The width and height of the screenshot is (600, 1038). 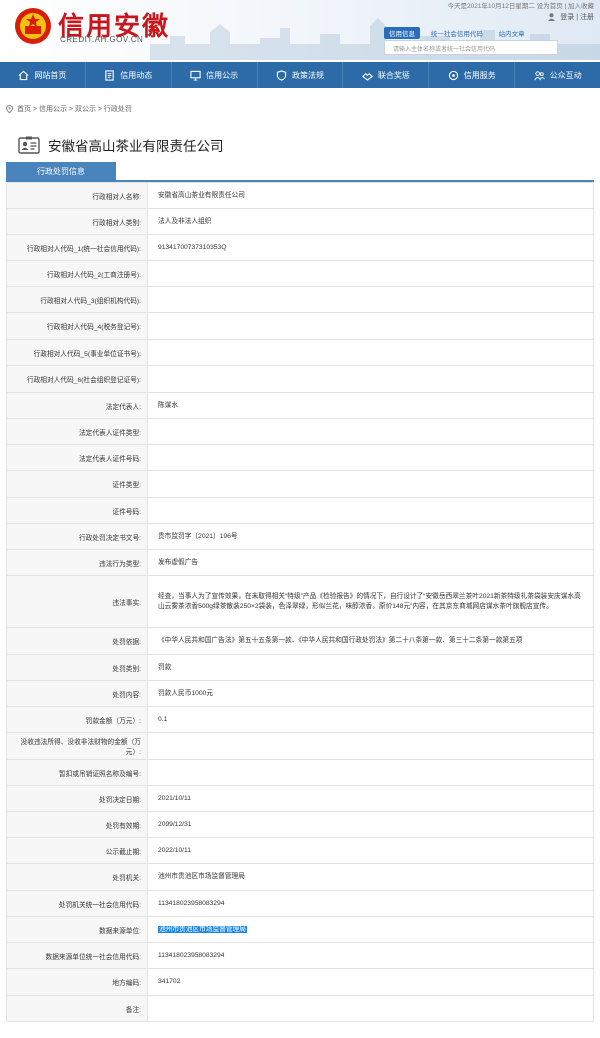 What do you see at coordinates (29, 145) in the screenshot?
I see `id-card-icon` at bounding box center [29, 145].